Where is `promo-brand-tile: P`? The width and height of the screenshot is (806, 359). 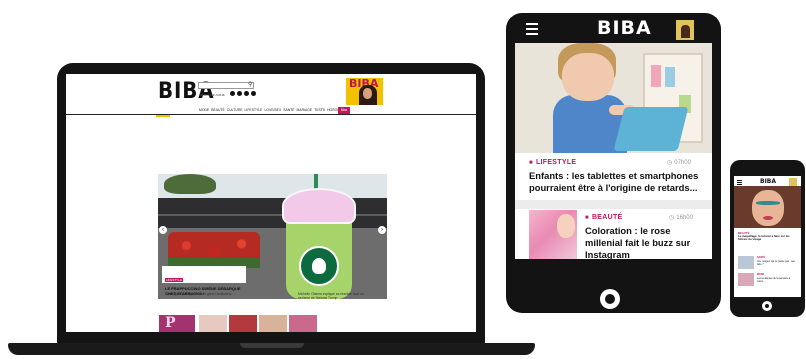 promo-brand-tile: P is located at coordinates (177, 323).